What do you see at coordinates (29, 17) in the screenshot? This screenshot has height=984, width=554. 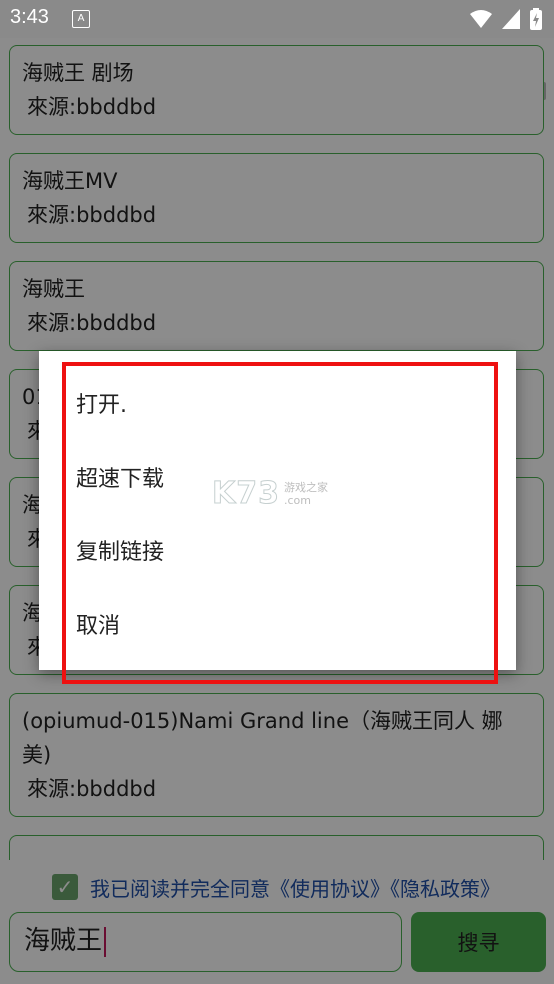 I see `status-time: 3:43` at bounding box center [29, 17].